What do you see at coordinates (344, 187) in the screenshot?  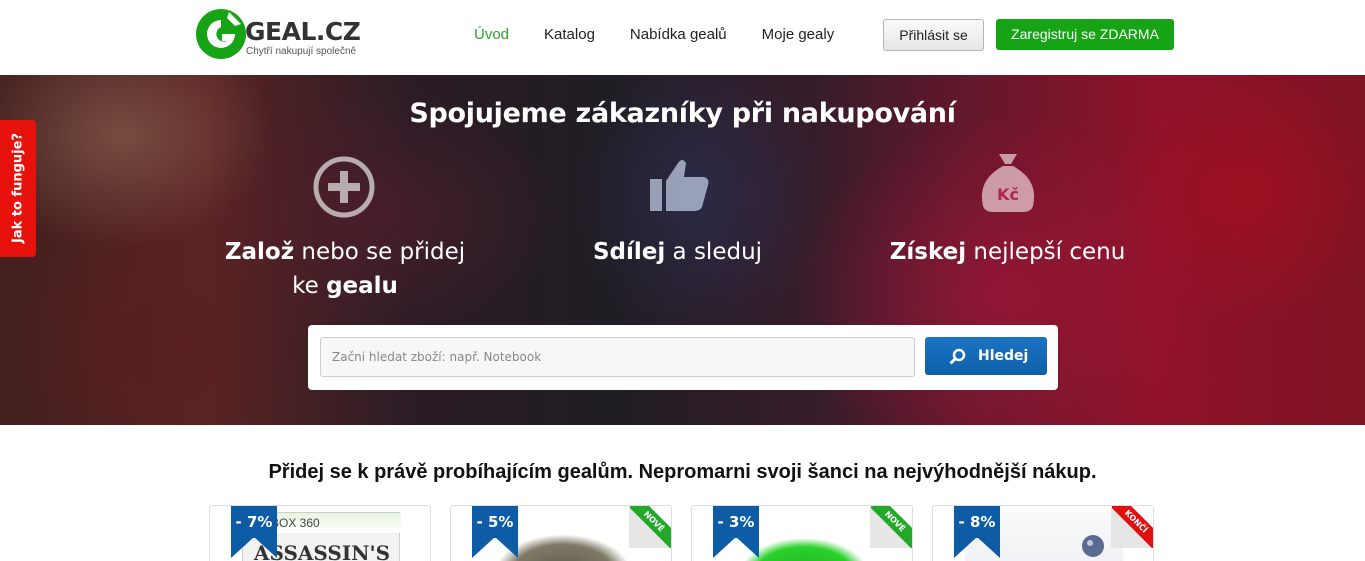 I see `plus-circle-icon` at bounding box center [344, 187].